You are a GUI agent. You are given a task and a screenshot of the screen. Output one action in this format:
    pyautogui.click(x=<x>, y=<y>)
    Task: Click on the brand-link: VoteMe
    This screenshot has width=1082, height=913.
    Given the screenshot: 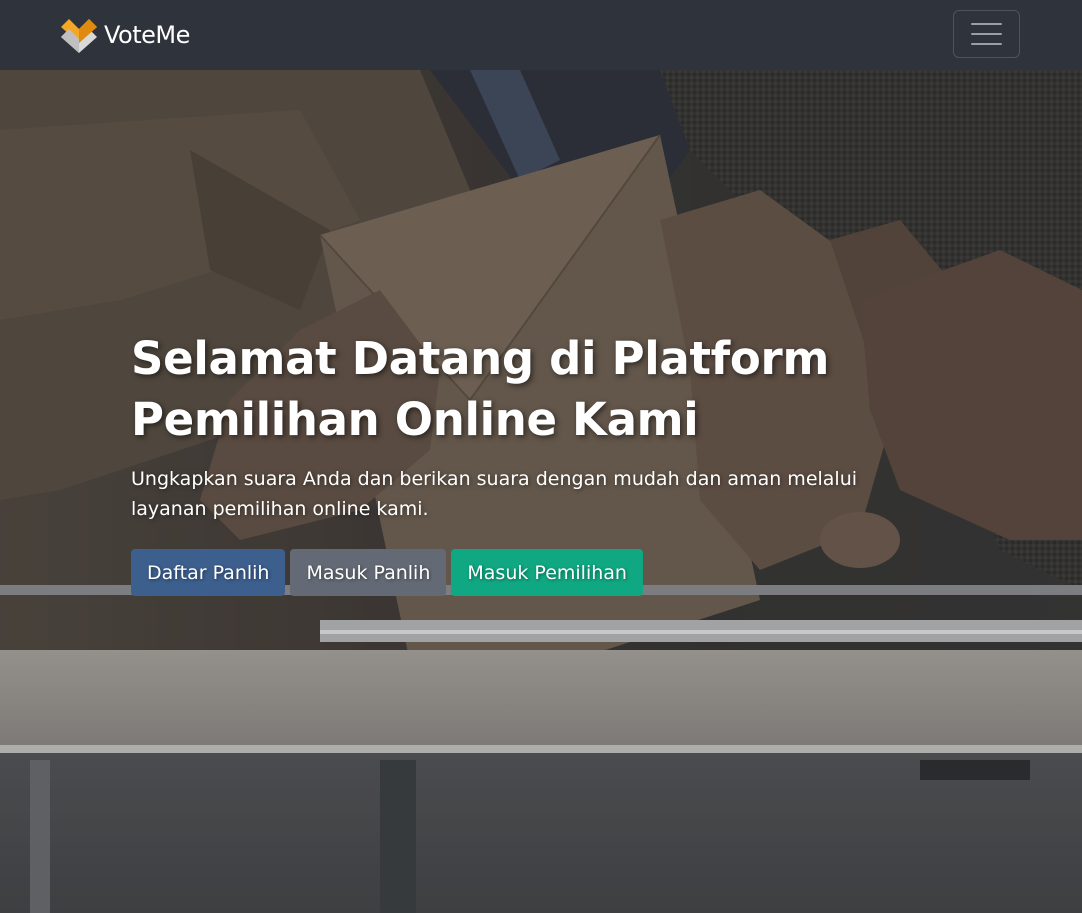 What is the action you would take?
    pyautogui.click(x=124, y=35)
    